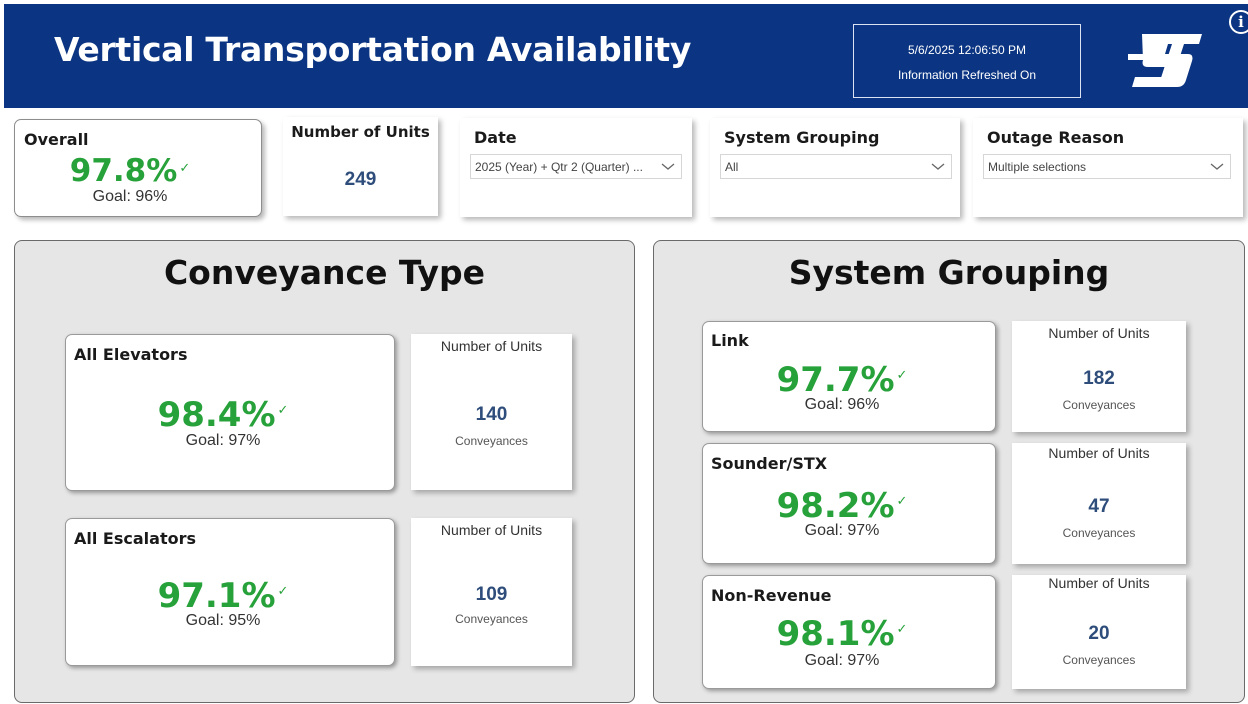 The height and width of the screenshot is (704, 1248). I want to click on escalators-card: All Escalators 97.1% ✓ Goal: 95%, so click(230, 592).